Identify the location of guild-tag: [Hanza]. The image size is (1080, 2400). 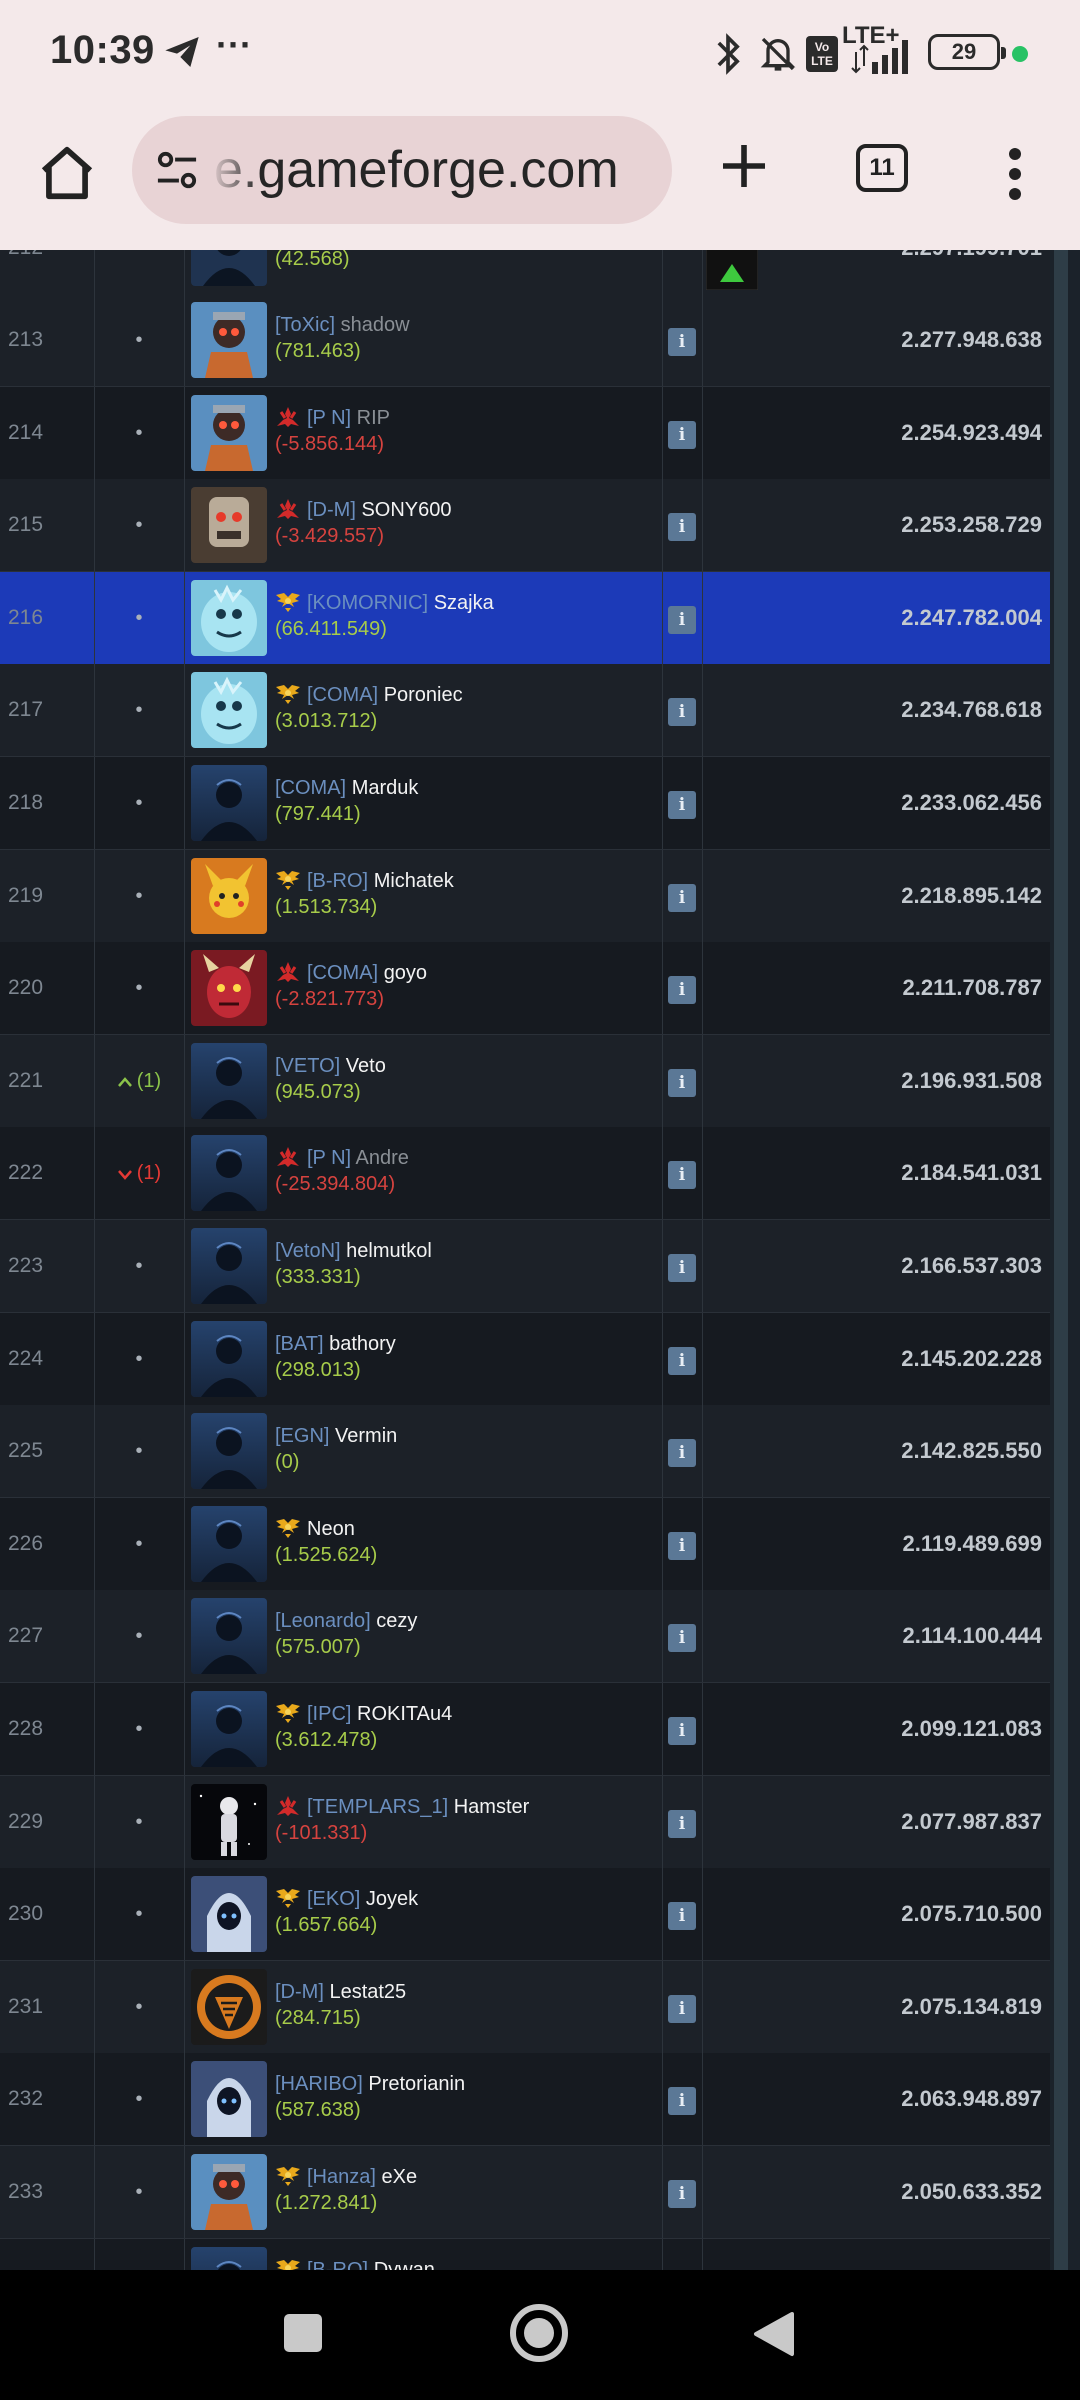
(341, 2177).